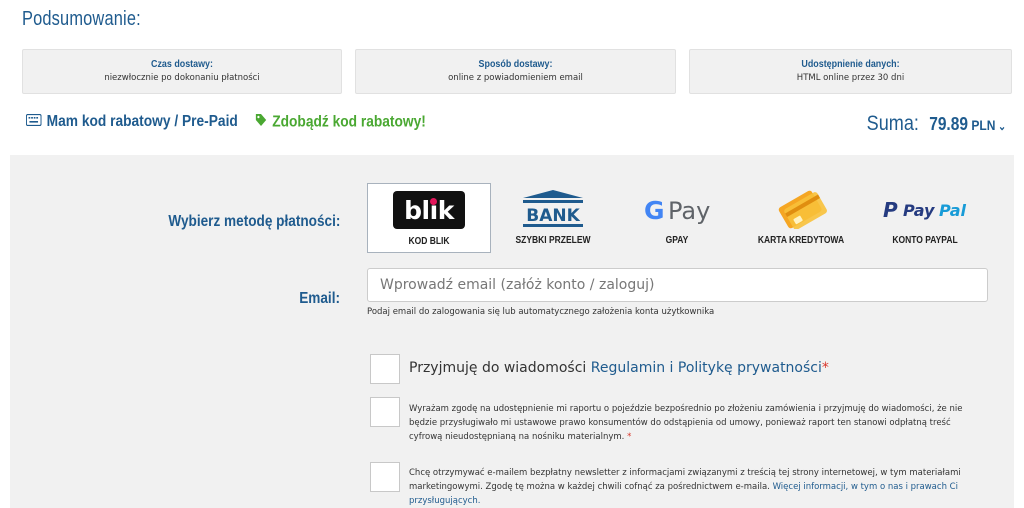 The image size is (1024, 508). I want to click on page-title: Podsumowanie:, so click(81, 19).